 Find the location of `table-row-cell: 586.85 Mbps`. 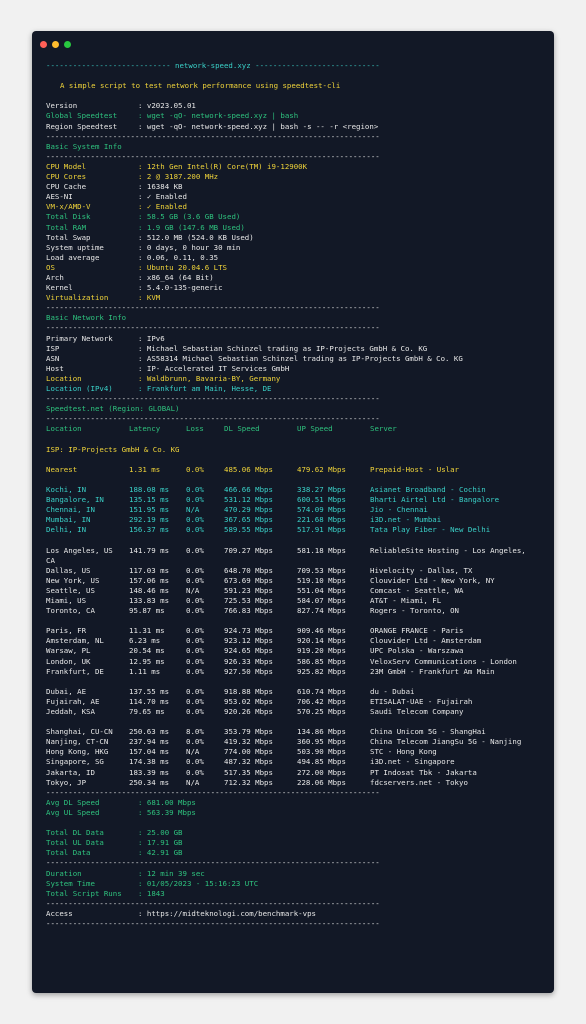

table-row-cell: 586.85 Mbps is located at coordinates (321, 661).